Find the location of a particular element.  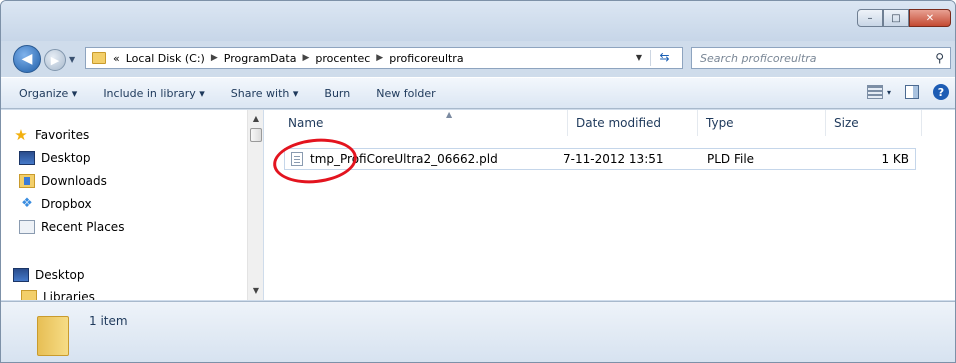

organize-button: Organize ▾ is located at coordinates (48, 93).